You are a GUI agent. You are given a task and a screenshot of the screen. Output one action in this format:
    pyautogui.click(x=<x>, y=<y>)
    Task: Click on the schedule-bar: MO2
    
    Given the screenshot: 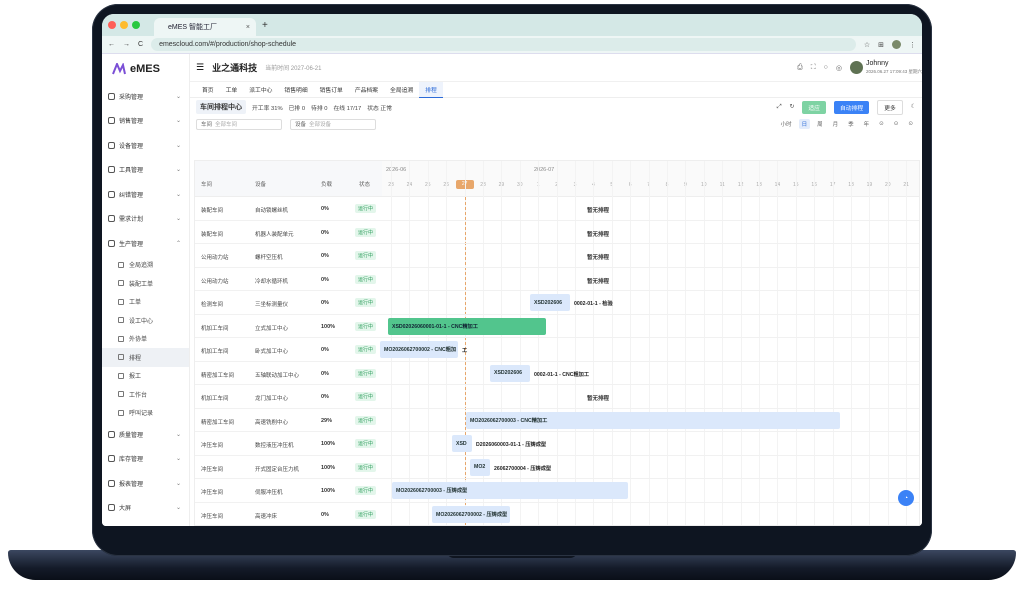 What is the action you would take?
    pyautogui.click(x=480, y=467)
    